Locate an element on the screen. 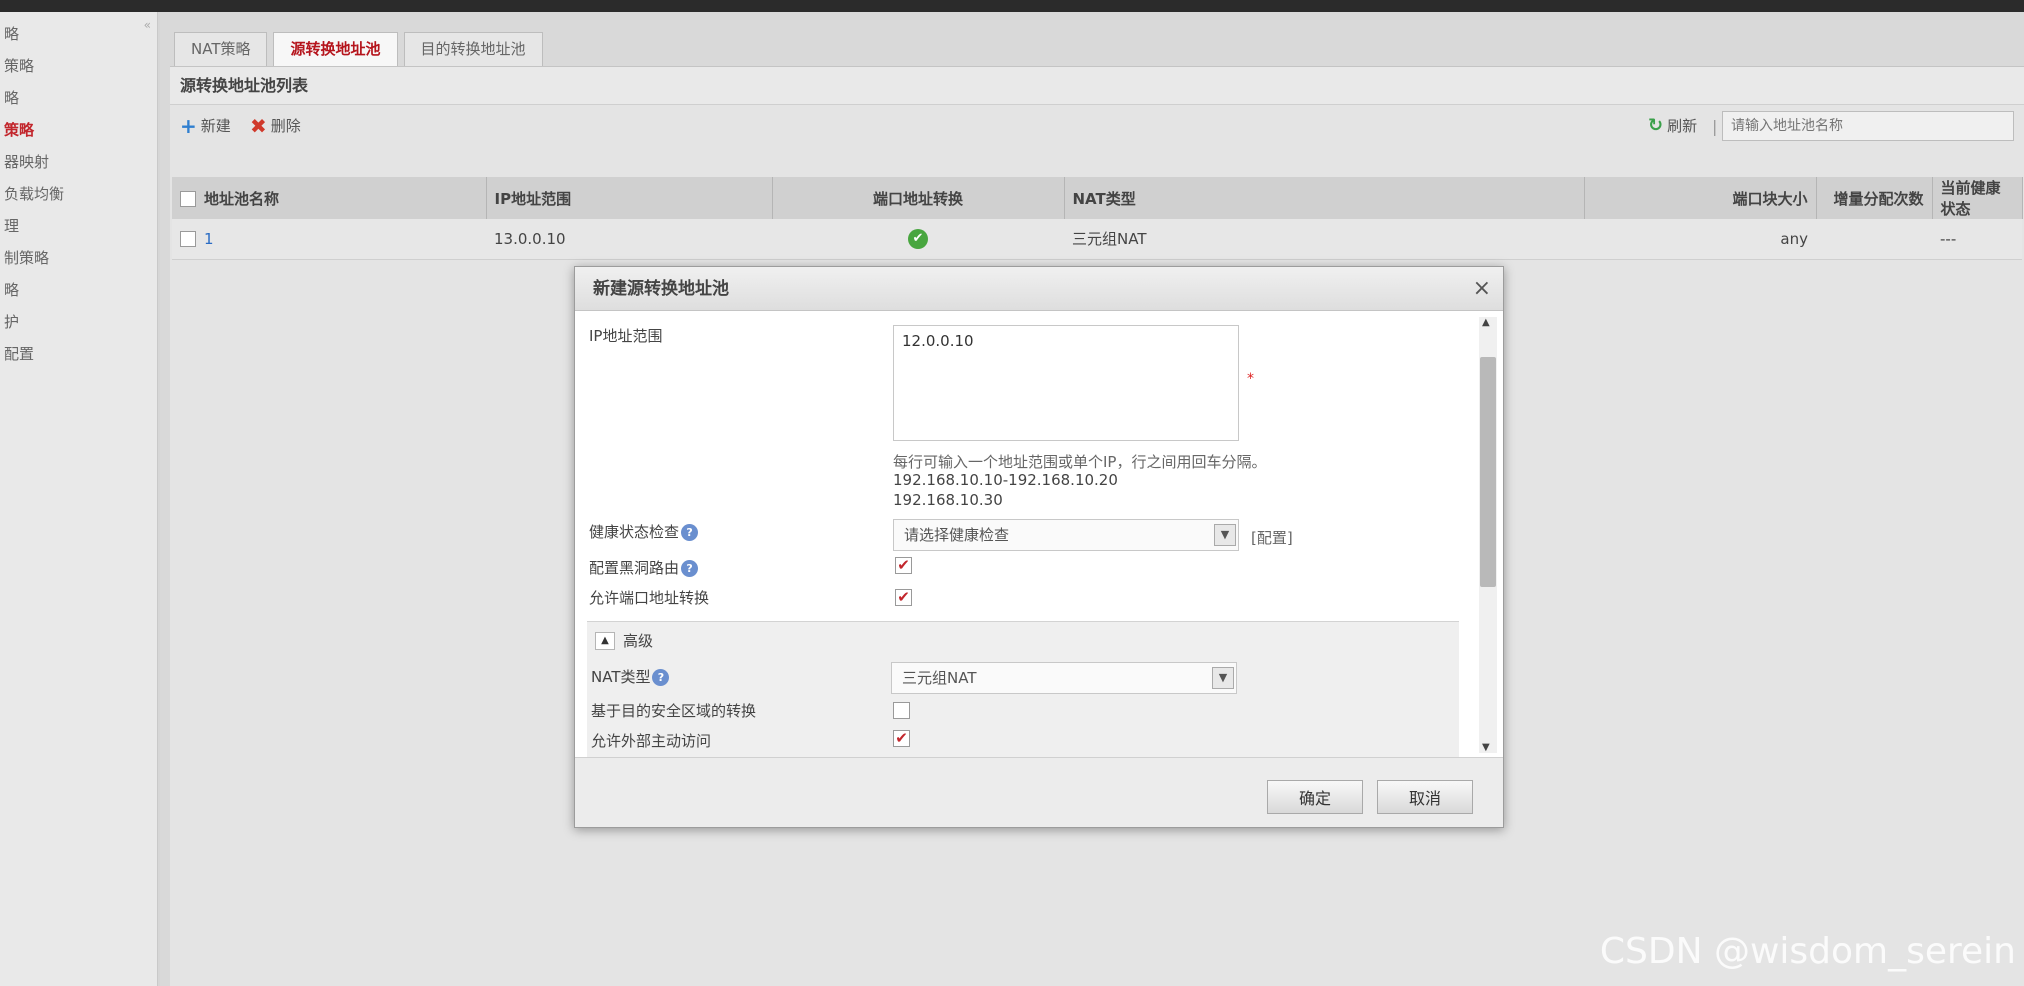  scroll-thumb is located at coordinates (1488, 472).